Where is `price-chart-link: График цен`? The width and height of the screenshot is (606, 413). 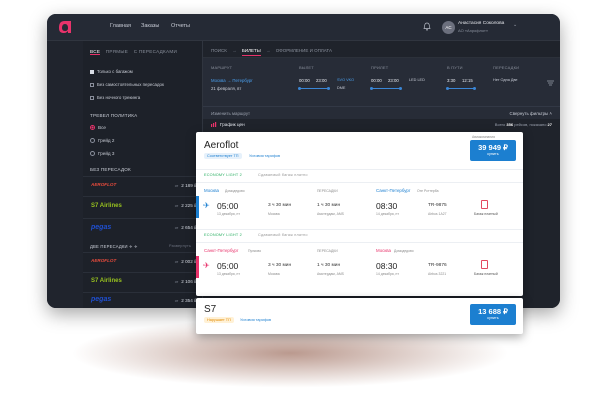
price-chart-link: График цен is located at coordinates (232, 124).